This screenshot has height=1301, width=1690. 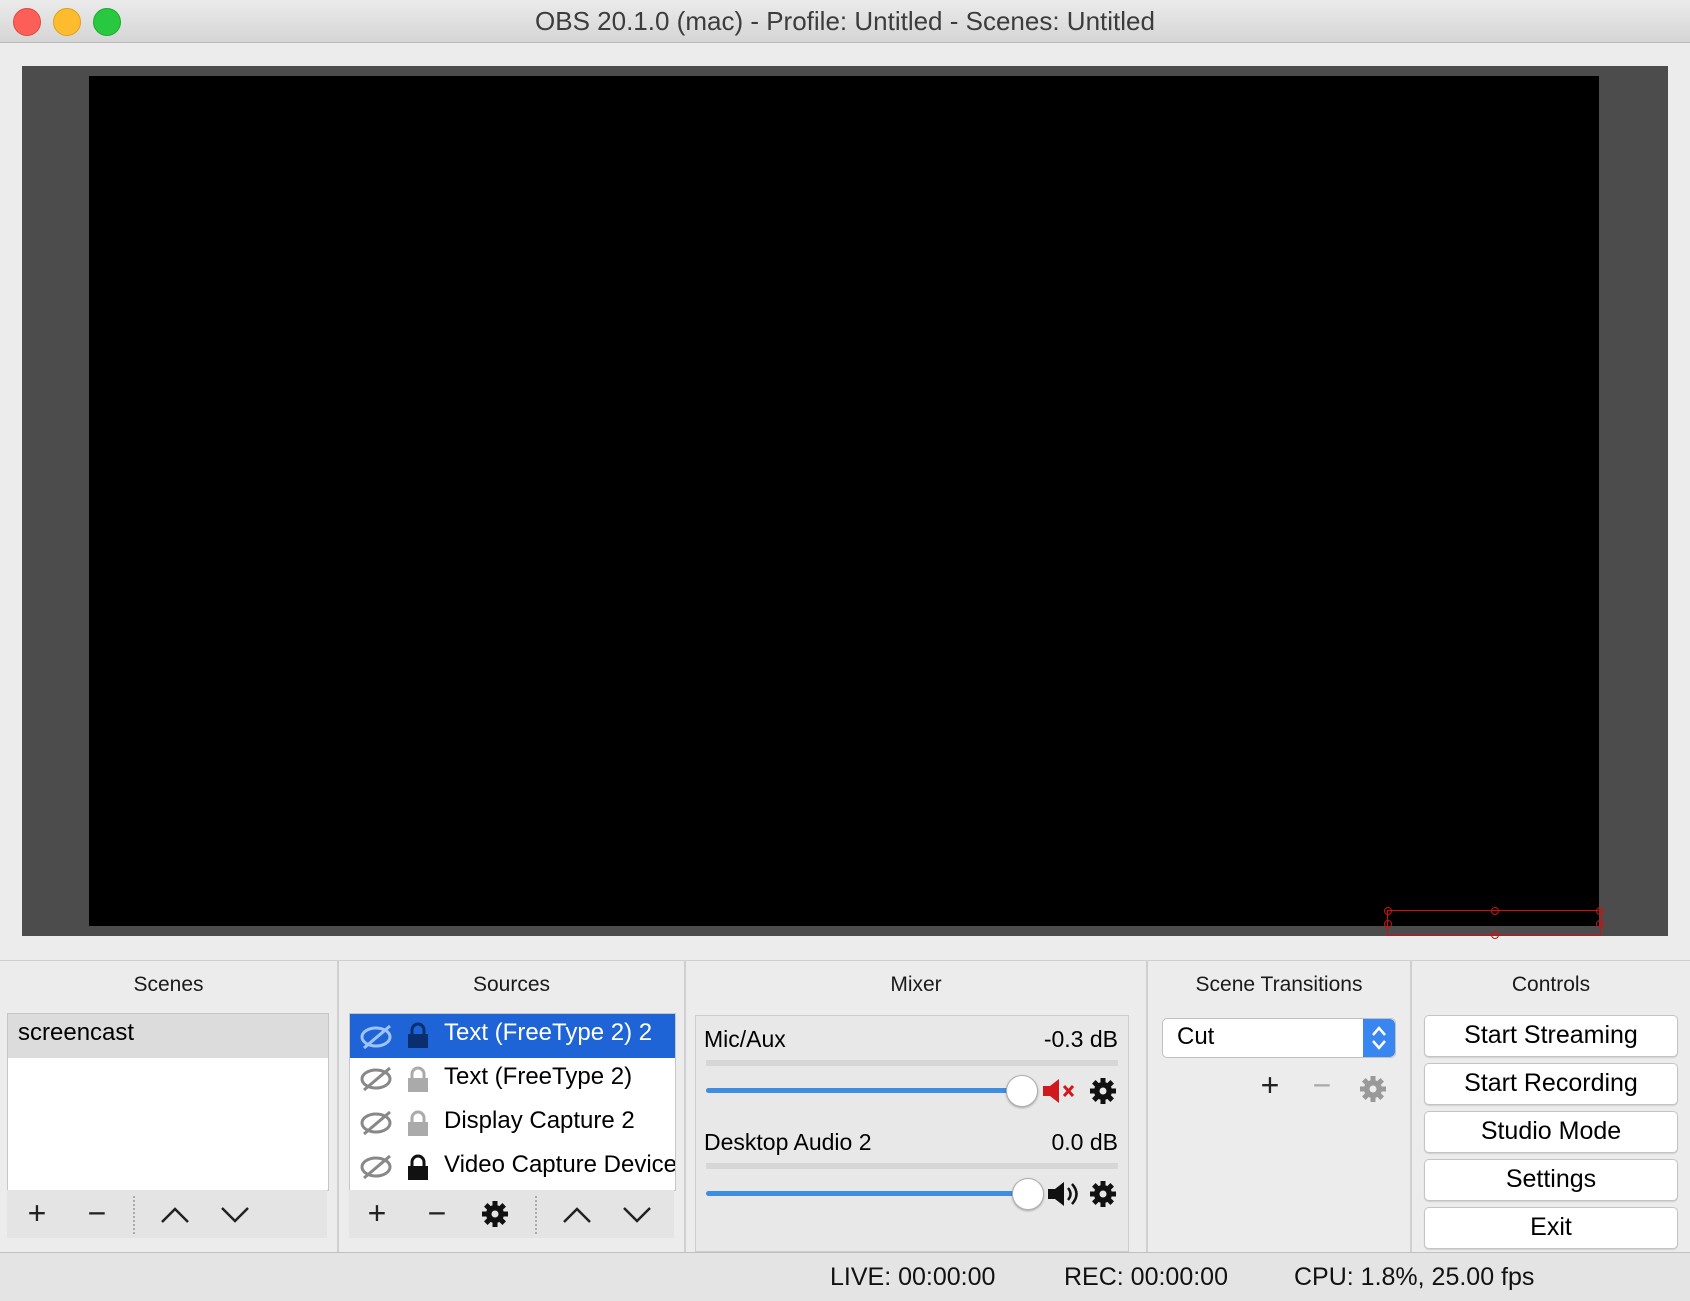 What do you see at coordinates (37, 1213) in the screenshot?
I see `add-scene-button: +` at bounding box center [37, 1213].